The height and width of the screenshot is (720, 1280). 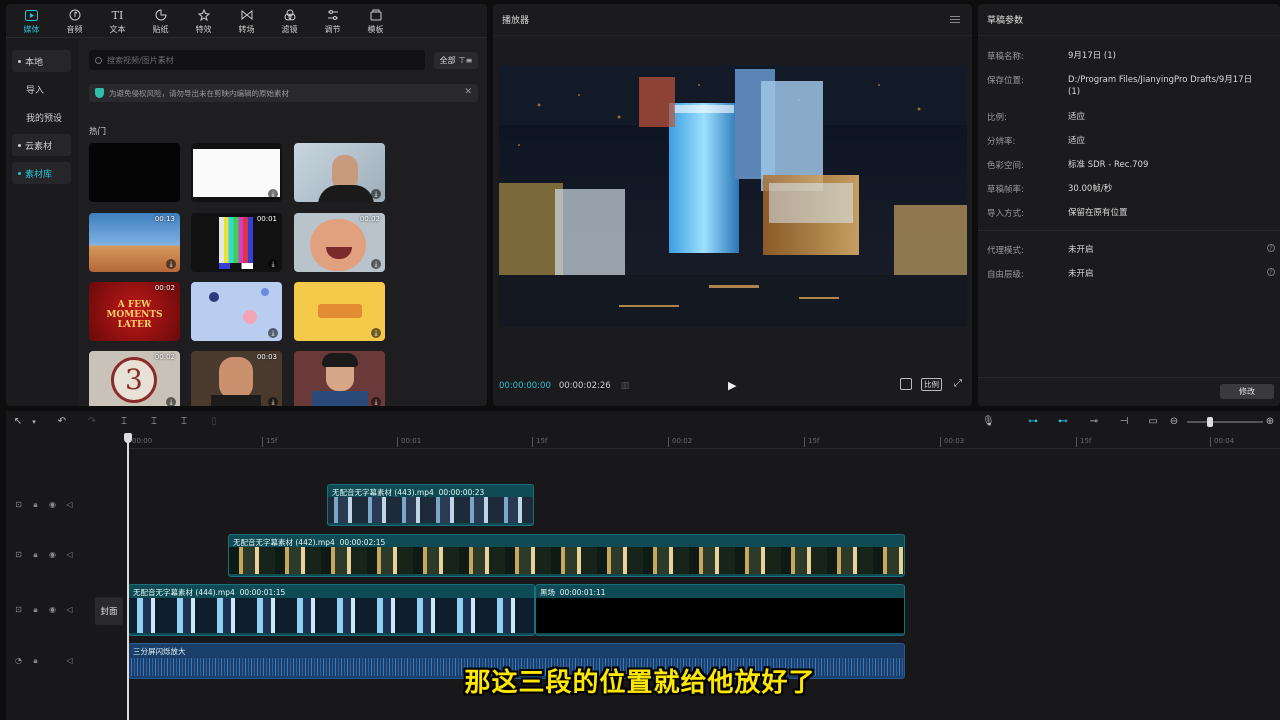 What do you see at coordinates (32, 15) in the screenshot?
I see `media-icon` at bounding box center [32, 15].